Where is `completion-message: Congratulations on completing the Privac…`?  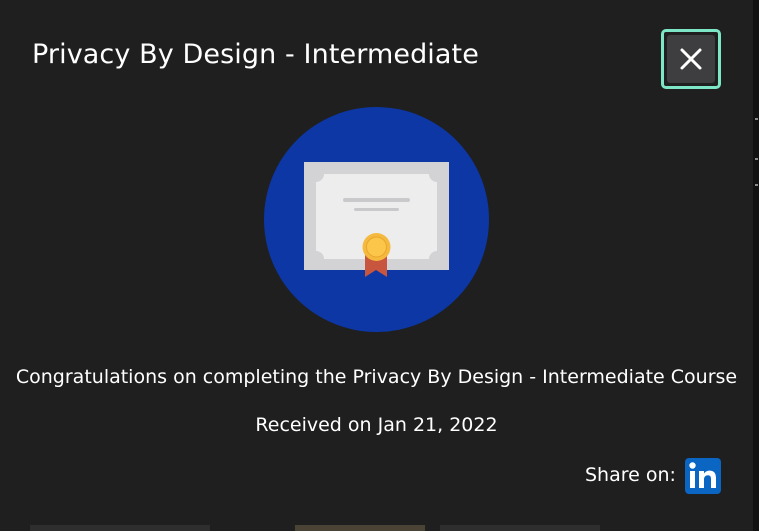
completion-message: Congratulations on completing the Privac… is located at coordinates (376, 377).